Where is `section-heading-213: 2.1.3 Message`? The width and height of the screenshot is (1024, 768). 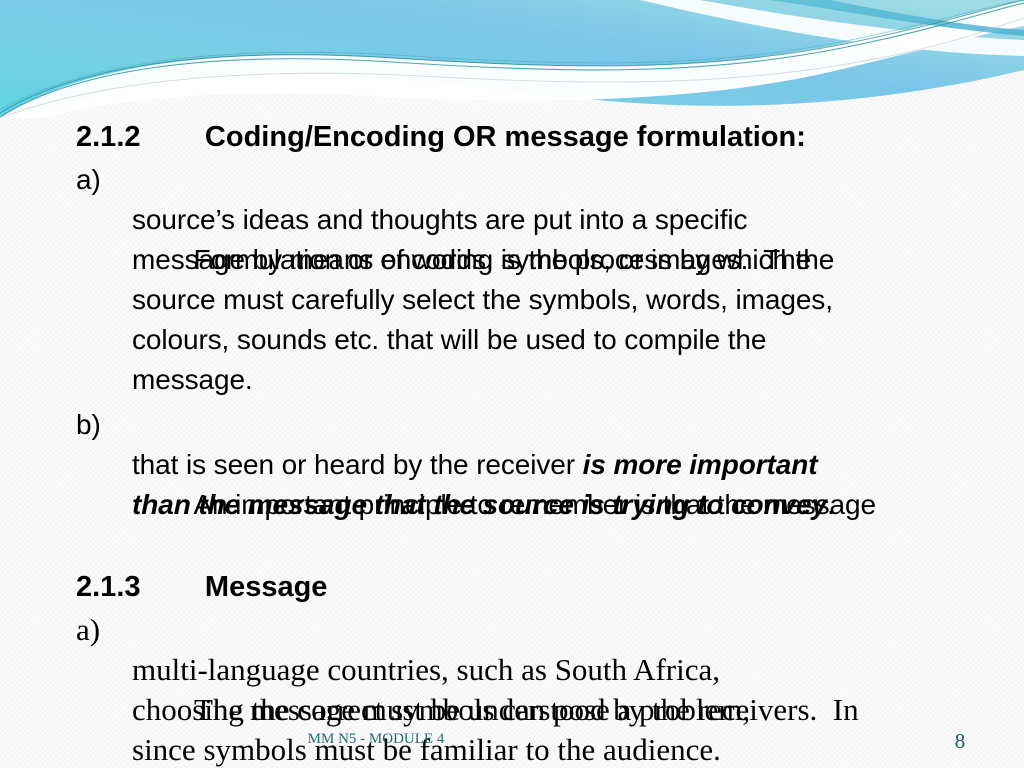
section-heading-213: 2.1.3 Message is located at coordinates (202, 587).